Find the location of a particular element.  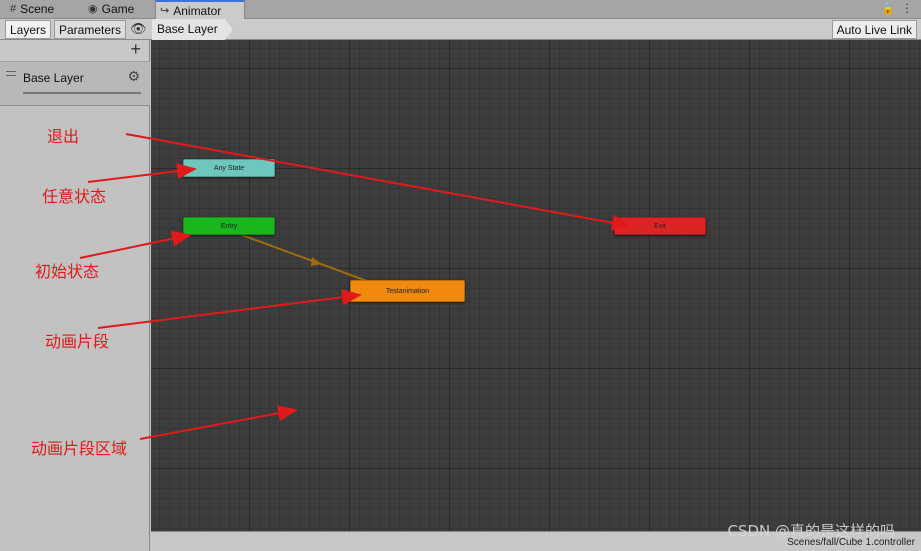

annotation-exit: 退出 is located at coordinates (63, 136).